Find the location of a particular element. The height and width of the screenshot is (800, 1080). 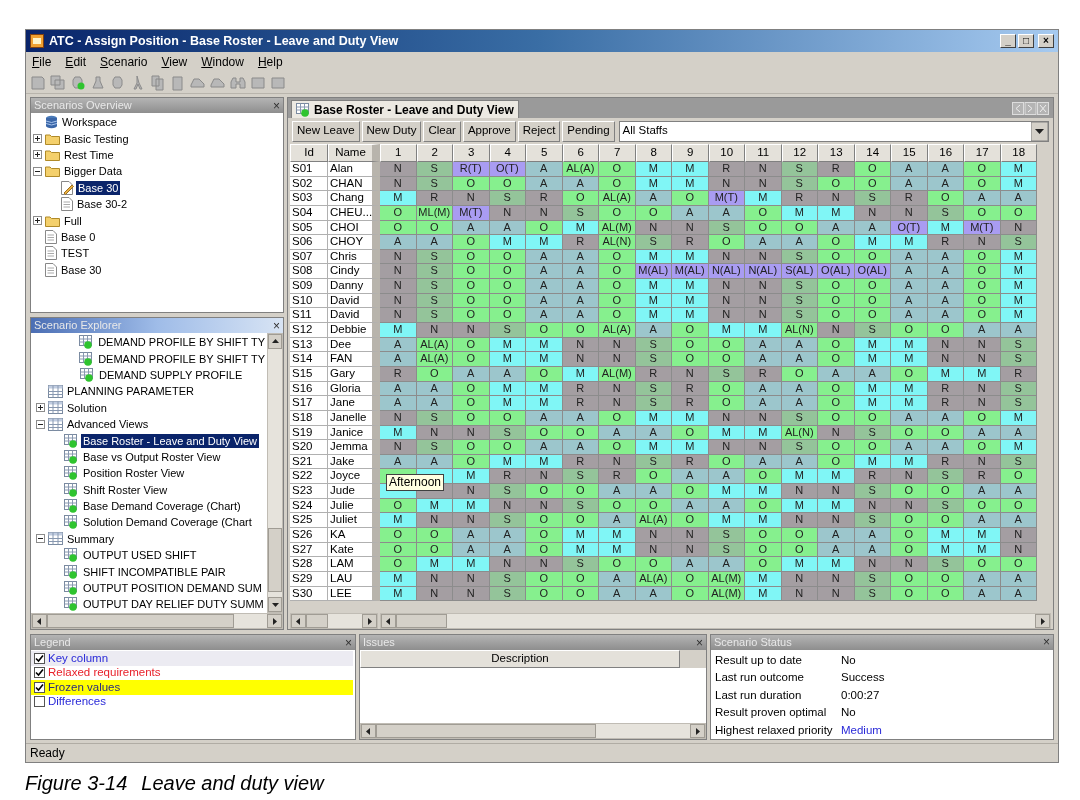

toolbar-button: Approve is located at coordinates (489, 131).